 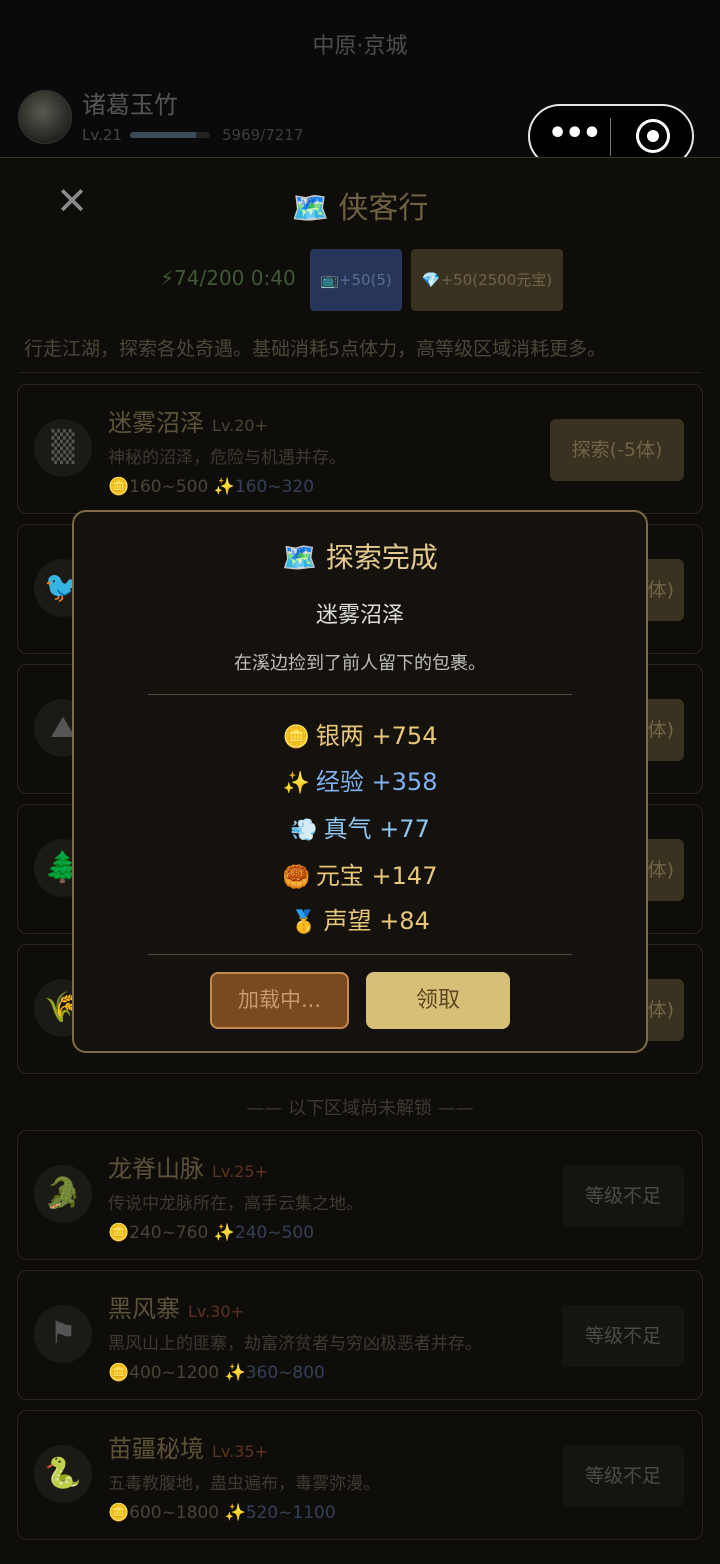 I want to click on region-level: Lv.25+, so click(x=240, y=1171).